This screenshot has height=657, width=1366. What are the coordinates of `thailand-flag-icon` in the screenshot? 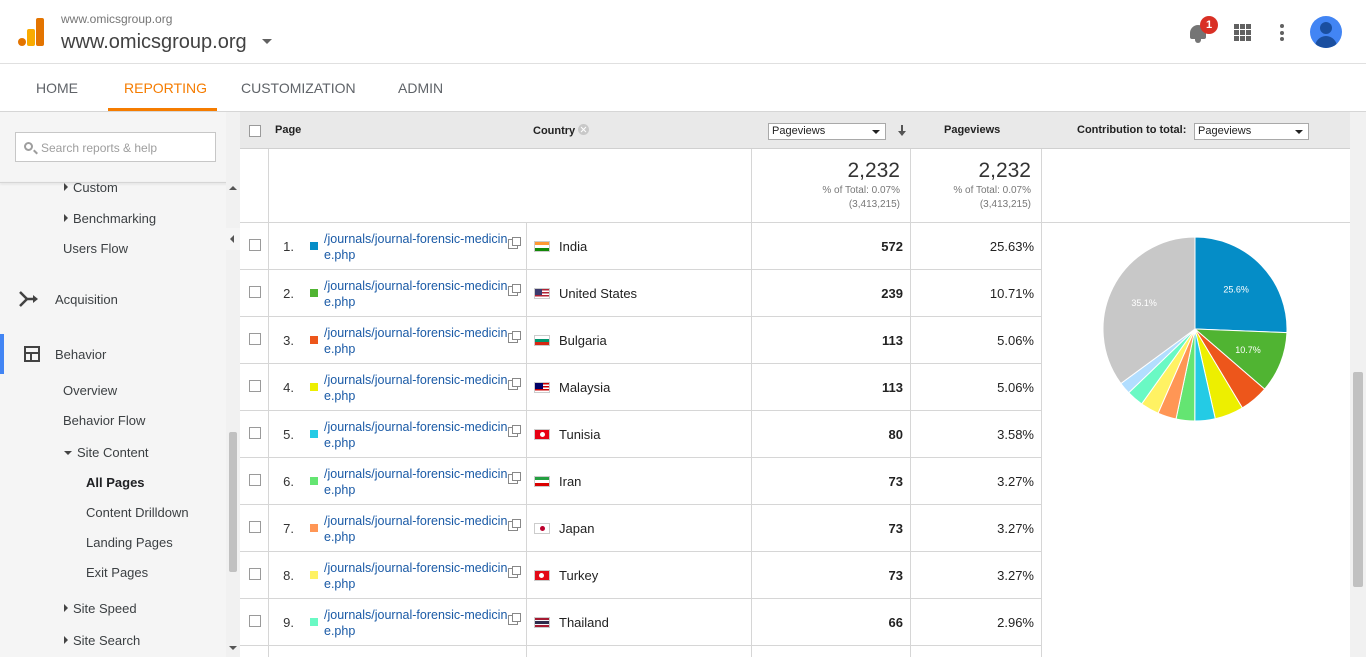 It's located at (542, 622).